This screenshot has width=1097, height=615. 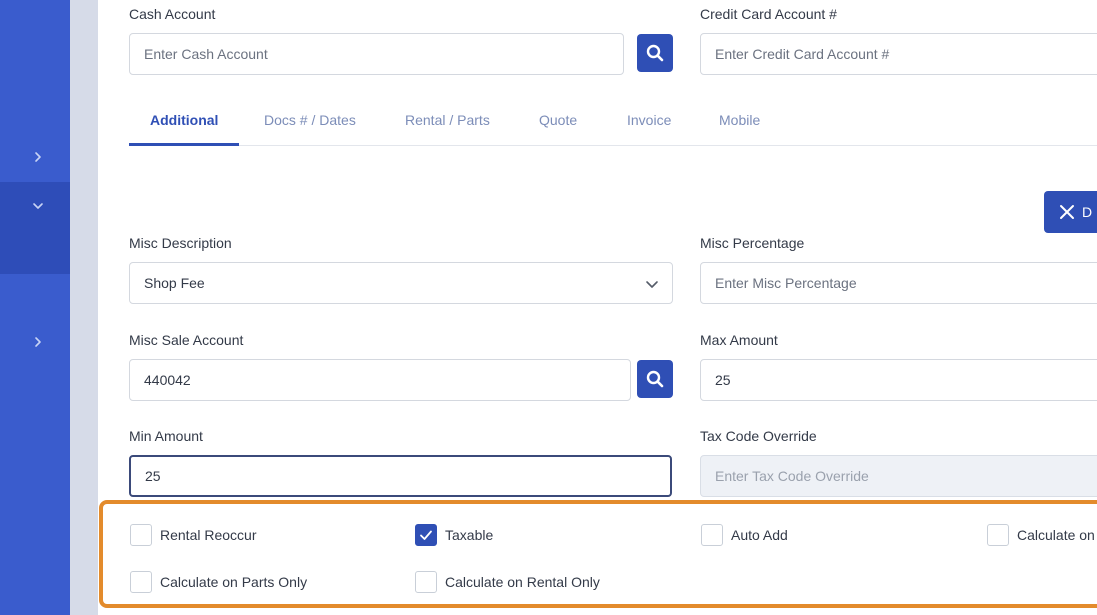 What do you see at coordinates (739, 340) in the screenshot?
I see `max-amount-label: Max Amount` at bounding box center [739, 340].